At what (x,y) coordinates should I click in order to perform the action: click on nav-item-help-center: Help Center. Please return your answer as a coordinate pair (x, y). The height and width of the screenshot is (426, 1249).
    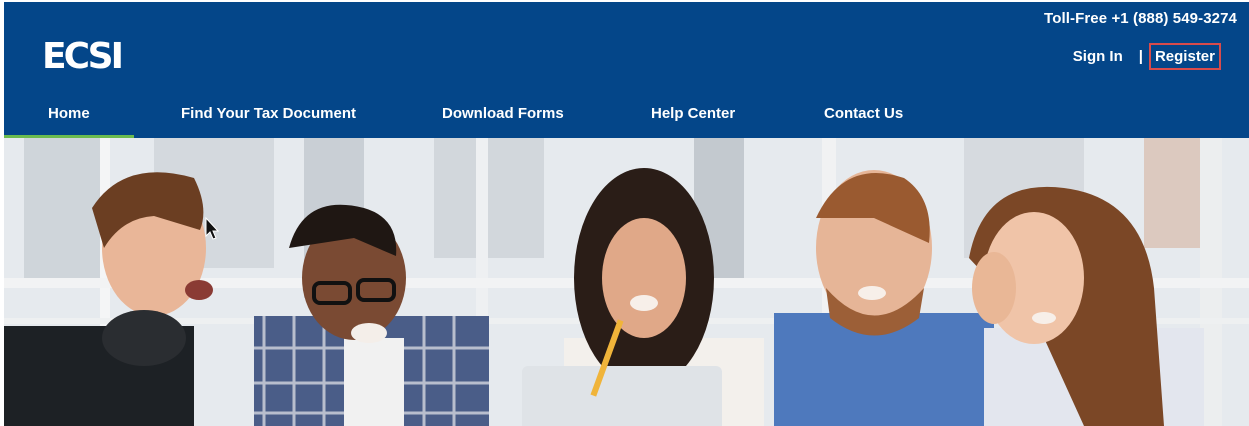
    Looking at the image, I should click on (693, 113).